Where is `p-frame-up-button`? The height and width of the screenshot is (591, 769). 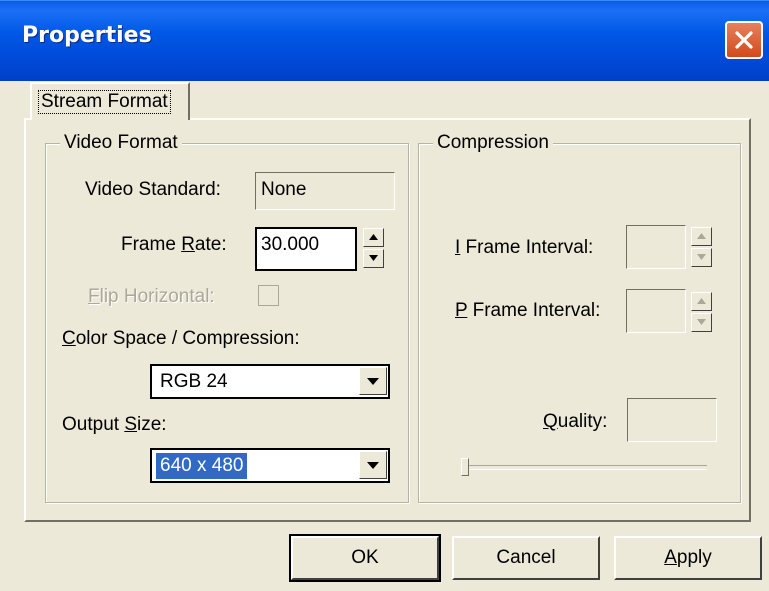 p-frame-up-button is located at coordinates (701, 301).